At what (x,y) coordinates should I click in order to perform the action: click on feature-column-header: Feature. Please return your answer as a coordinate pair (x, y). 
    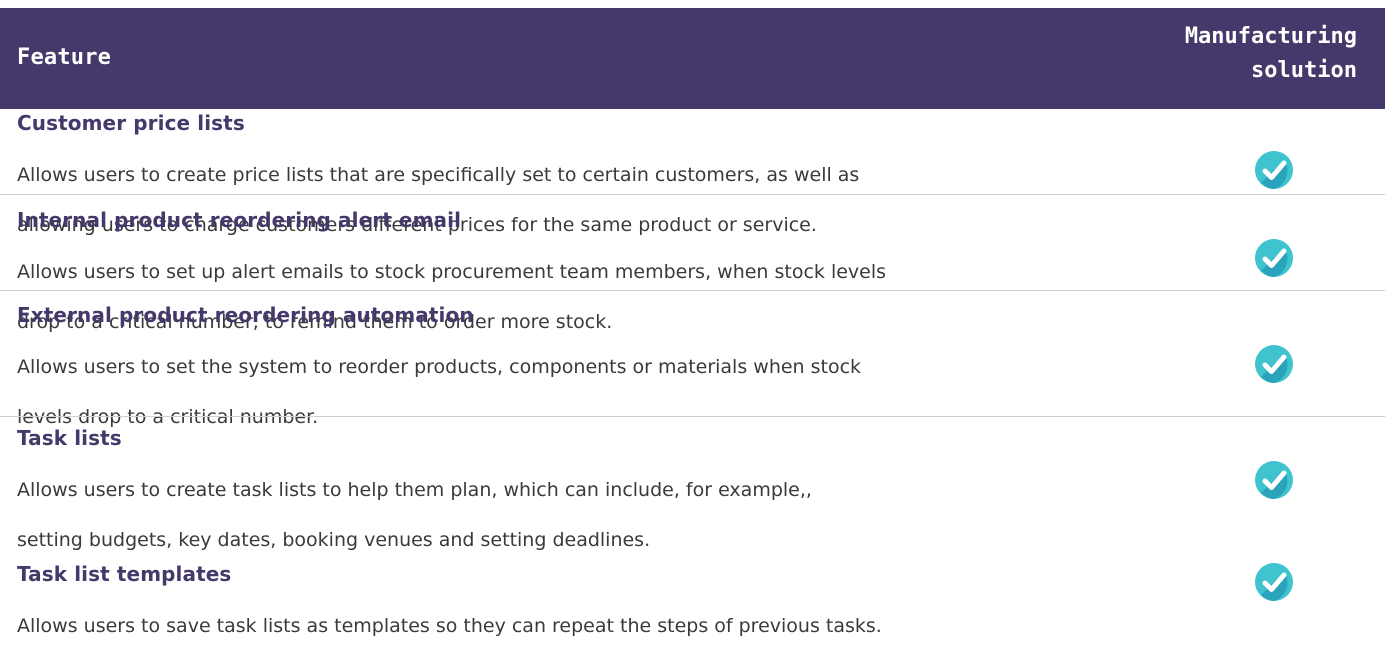
    Looking at the image, I should click on (64, 57).